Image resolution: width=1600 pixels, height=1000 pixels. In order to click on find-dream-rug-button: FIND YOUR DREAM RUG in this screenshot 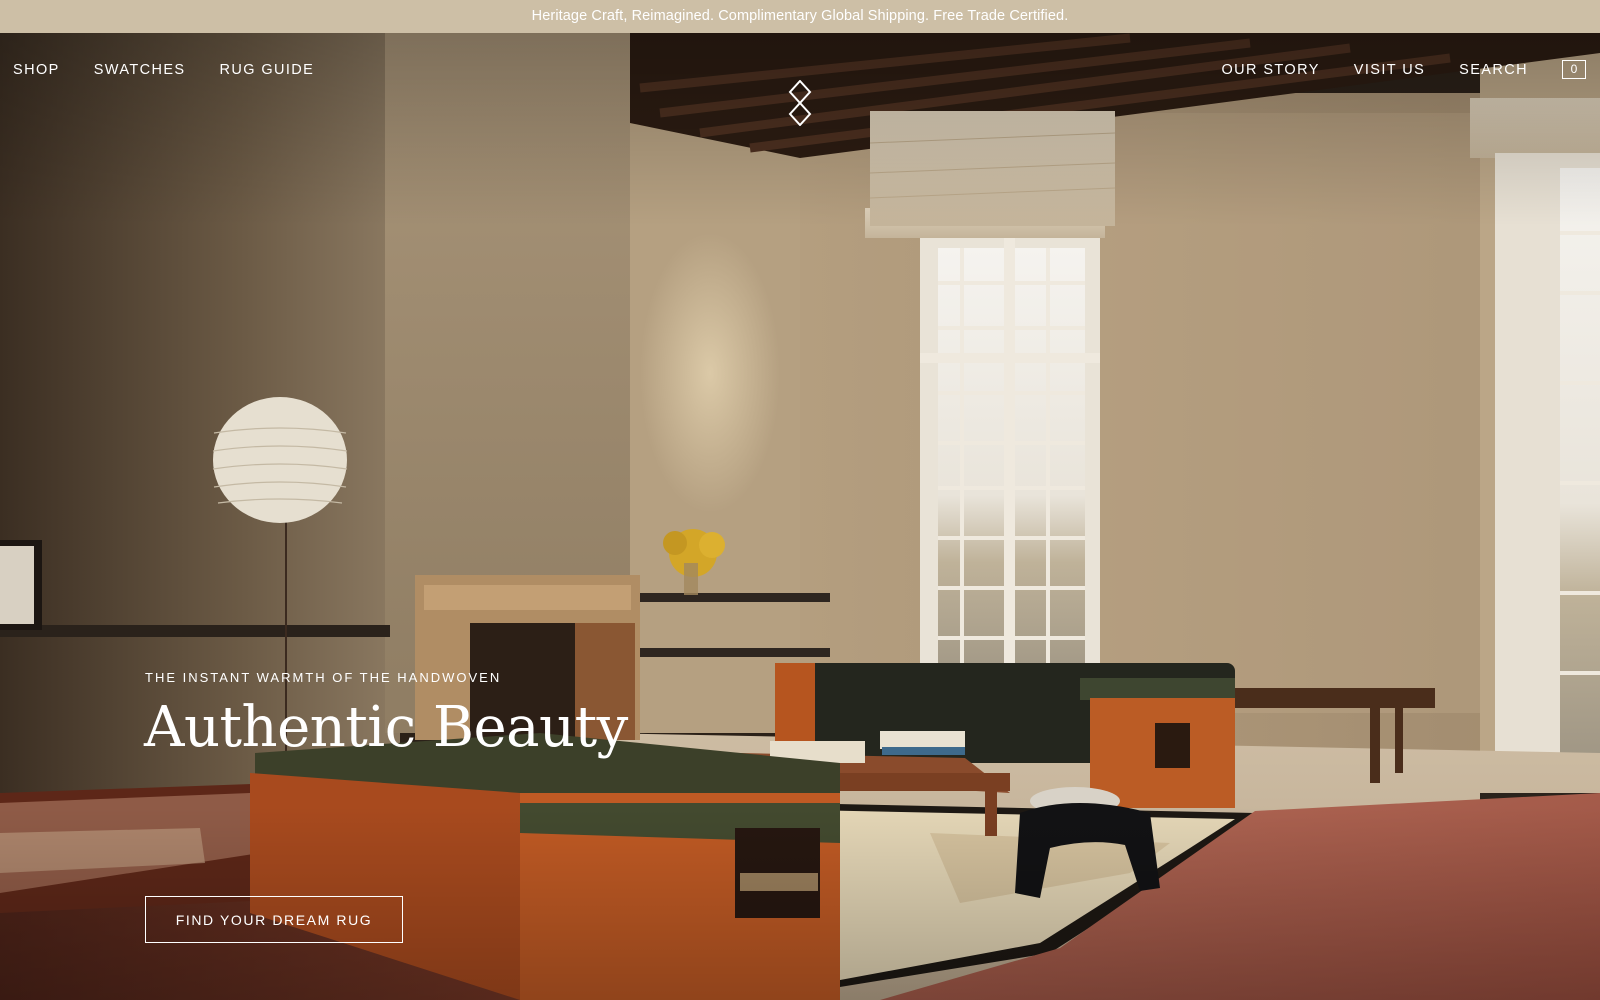, I will do `click(274, 919)`.